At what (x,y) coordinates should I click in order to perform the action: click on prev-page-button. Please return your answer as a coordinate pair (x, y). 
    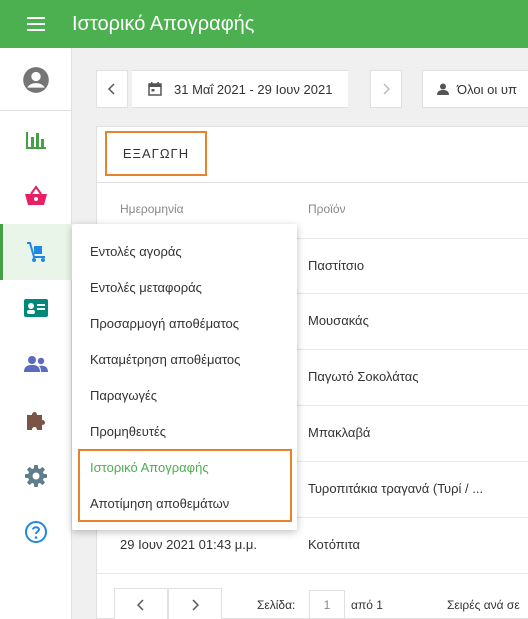
    Looking at the image, I should click on (141, 603).